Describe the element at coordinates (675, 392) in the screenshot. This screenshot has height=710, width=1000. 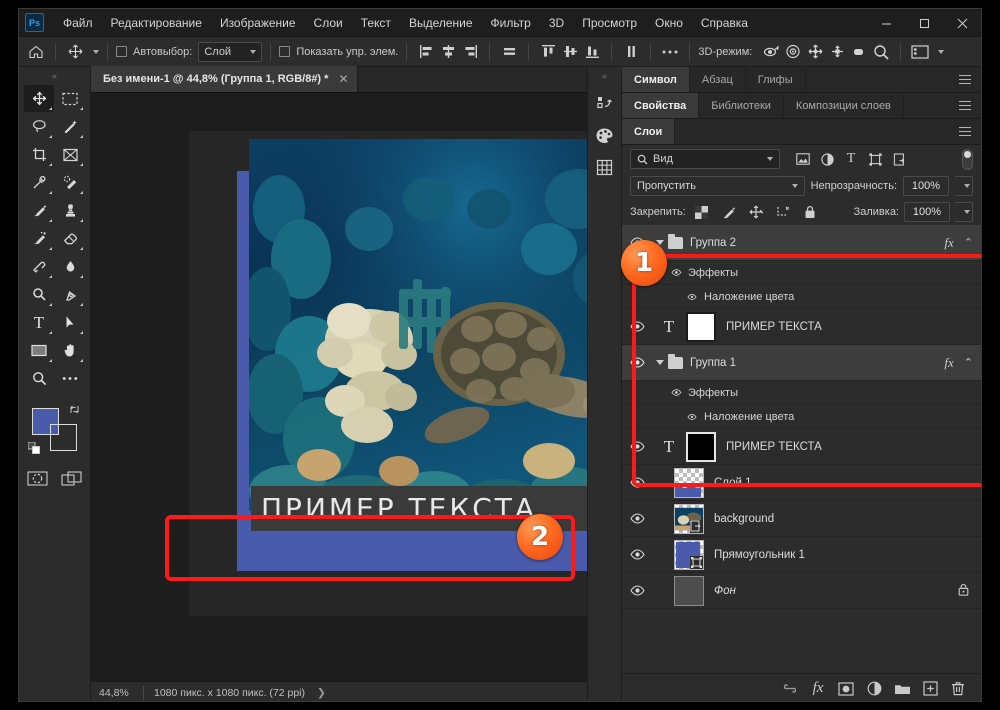
I see `effects-visibility-icon` at that location.